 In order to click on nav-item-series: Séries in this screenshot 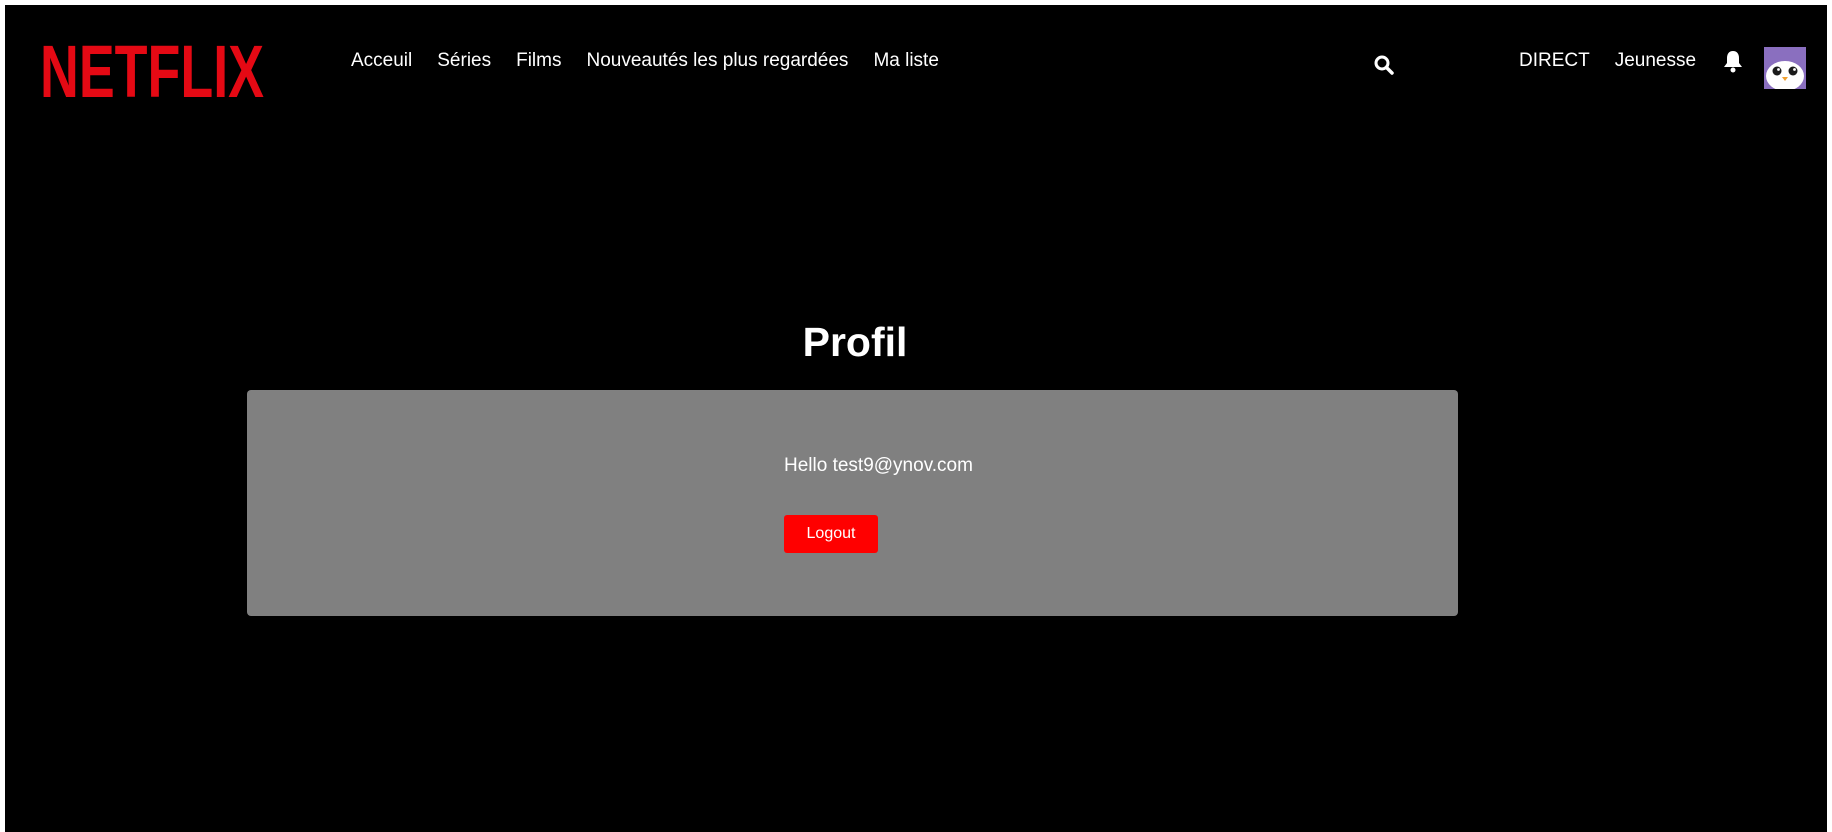, I will do `click(464, 61)`.